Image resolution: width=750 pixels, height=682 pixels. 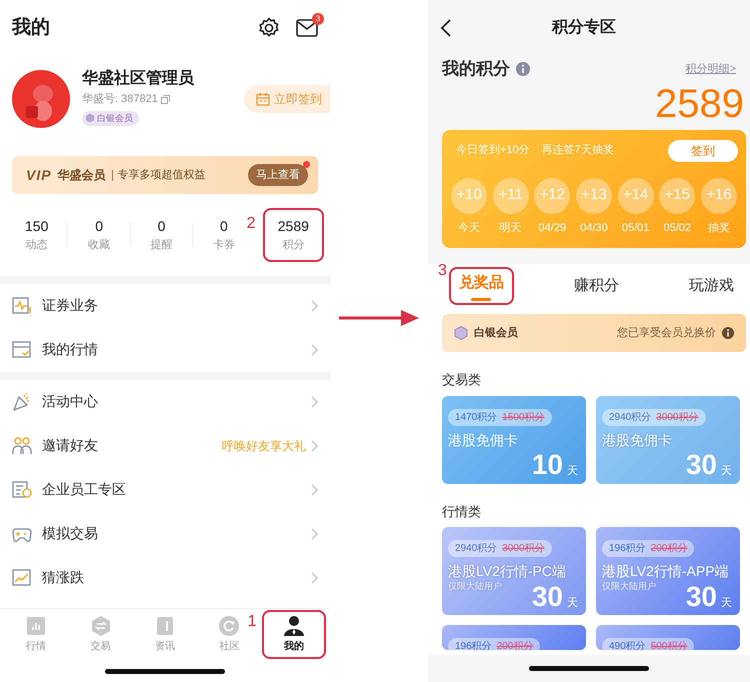 What do you see at coordinates (500, 417) in the screenshot?
I see `price-tag: 1470积分 1500积分` at bounding box center [500, 417].